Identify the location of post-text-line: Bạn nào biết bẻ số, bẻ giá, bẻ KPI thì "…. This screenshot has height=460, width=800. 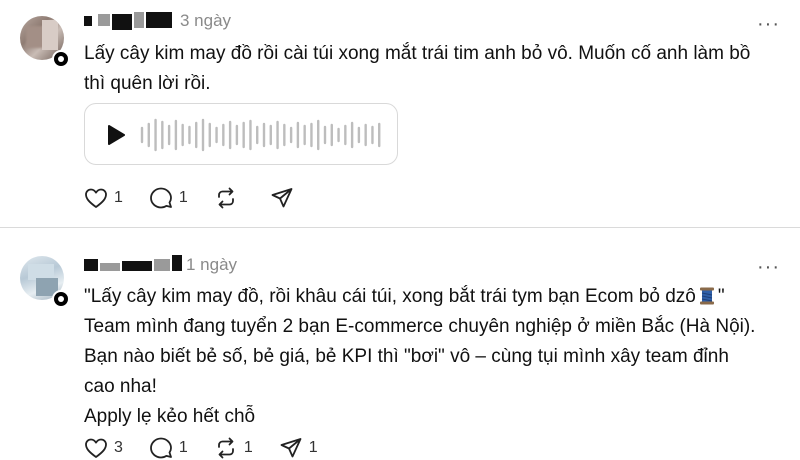
(406, 356).